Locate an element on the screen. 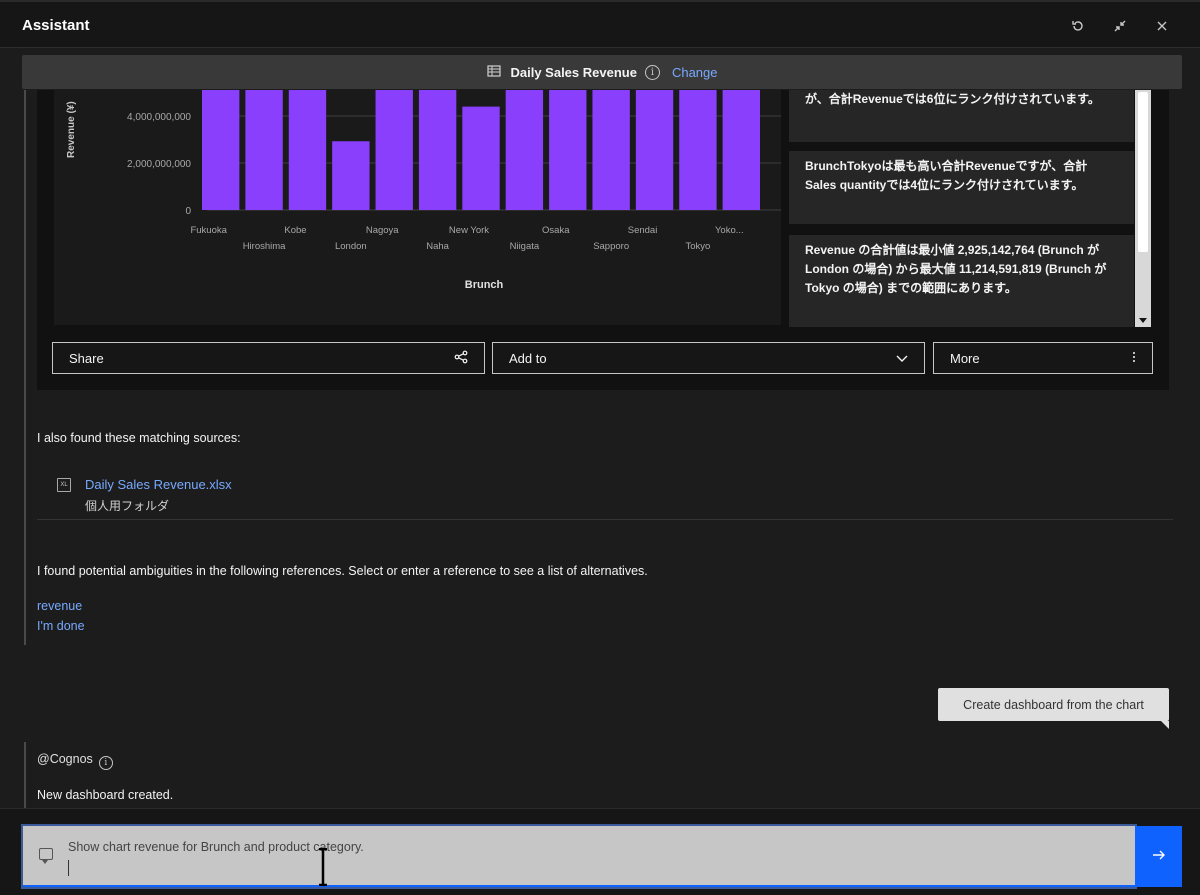 The image size is (1200, 895). y-axis-label: Revenue (¥) is located at coordinates (71, 129).